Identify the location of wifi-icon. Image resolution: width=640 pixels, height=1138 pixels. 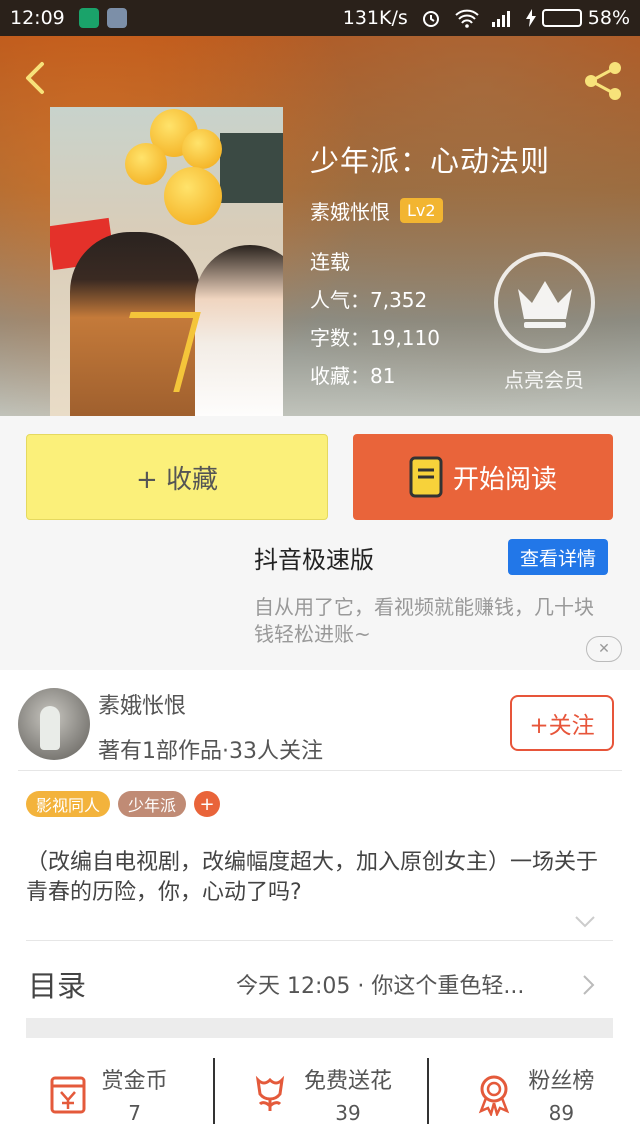
(467, 18).